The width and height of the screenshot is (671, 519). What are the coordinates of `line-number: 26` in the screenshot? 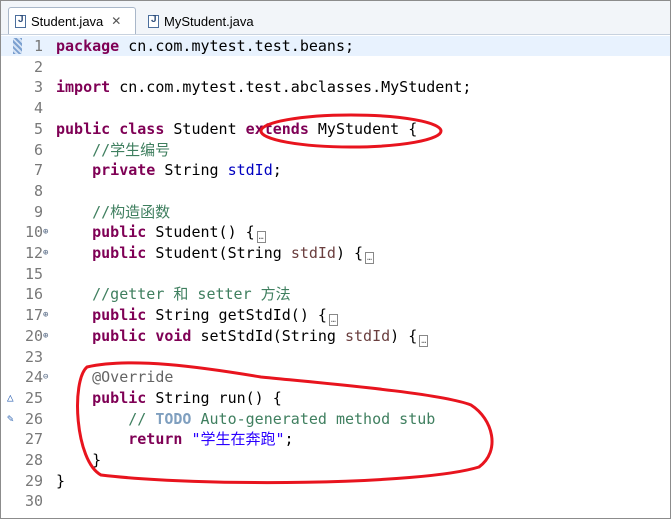 It's located at (33, 418).